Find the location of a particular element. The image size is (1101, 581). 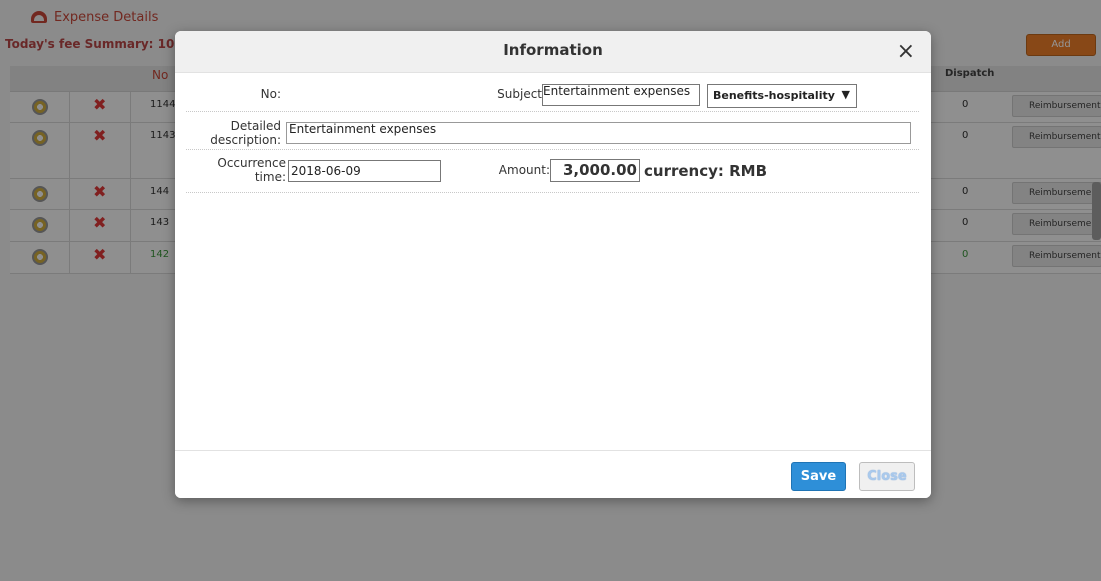

no-label: No: is located at coordinates (270, 94).